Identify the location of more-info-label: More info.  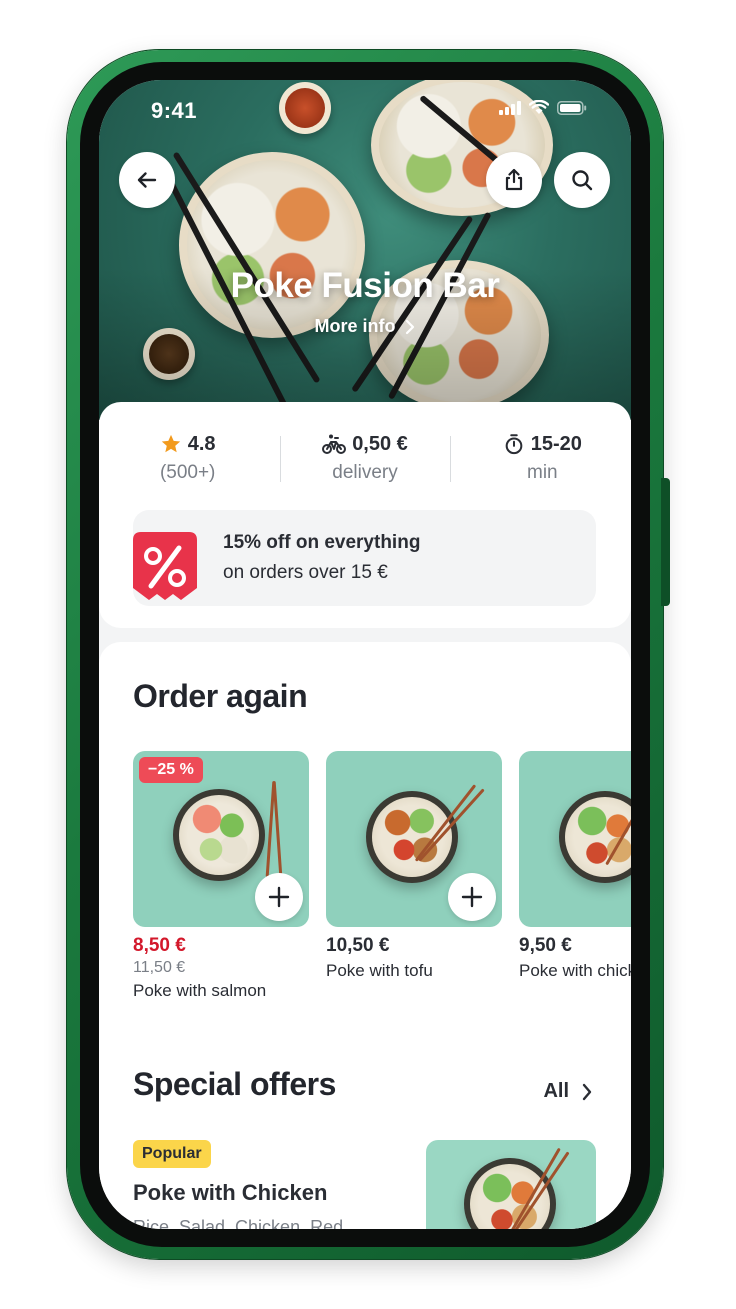
(355, 326).